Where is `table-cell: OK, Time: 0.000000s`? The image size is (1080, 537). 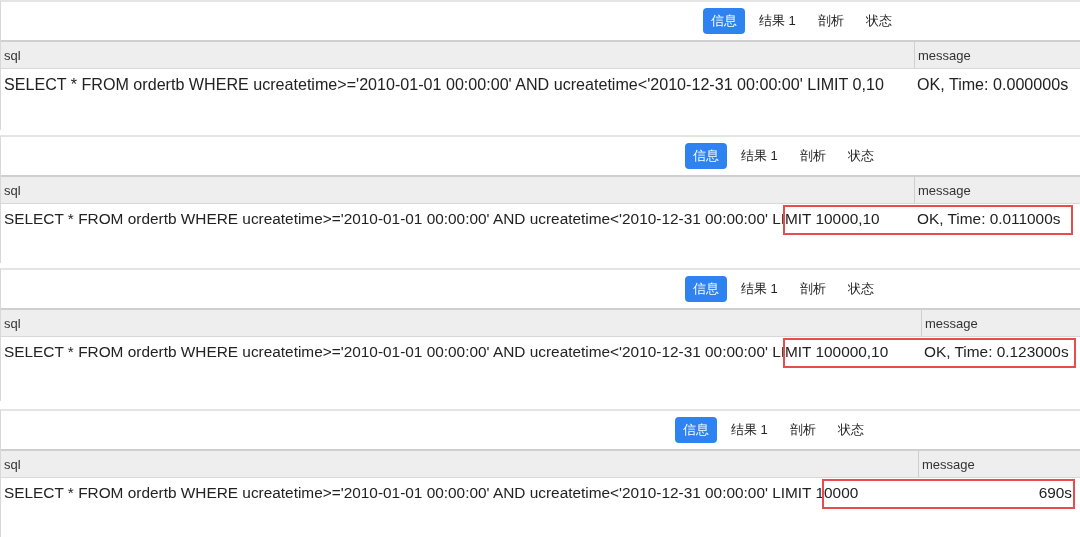 table-cell: OK, Time: 0.000000s is located at coordinates (993, 83).